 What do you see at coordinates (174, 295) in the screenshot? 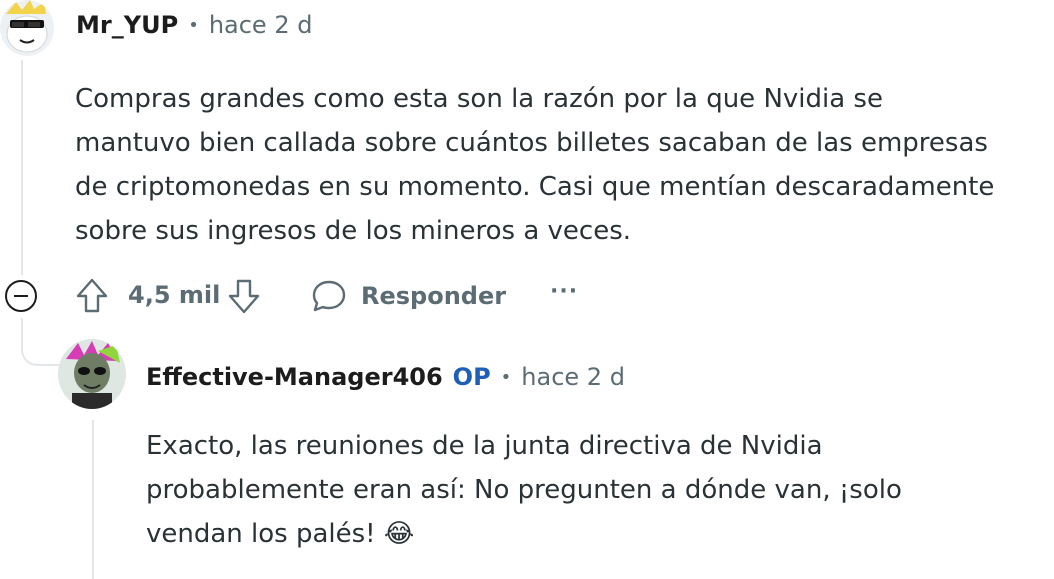
I see `vote-count: 4,5 mil` at bounding box center [174, 295].